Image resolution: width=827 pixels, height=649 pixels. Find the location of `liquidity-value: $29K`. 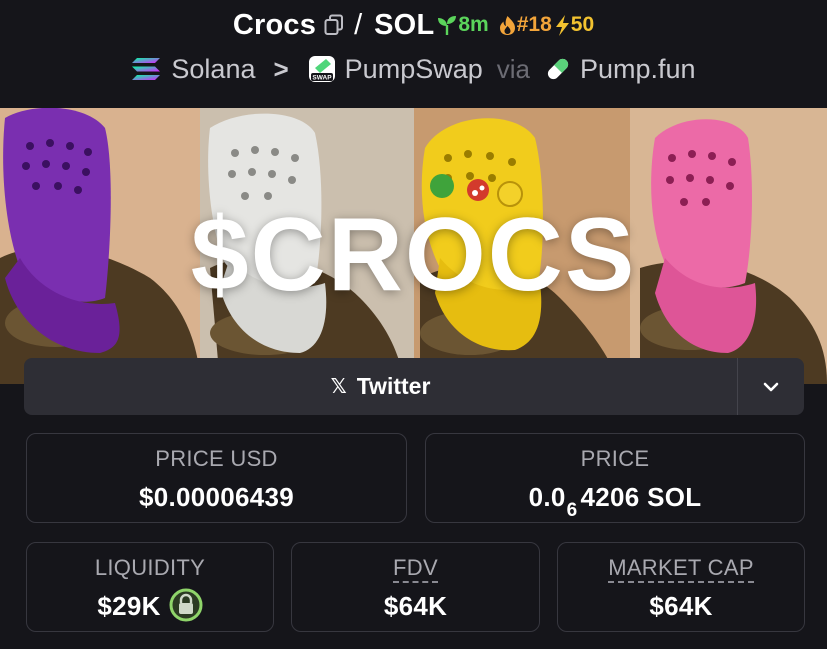

liquidity-value: $29K is located at coordinates (129, 606).